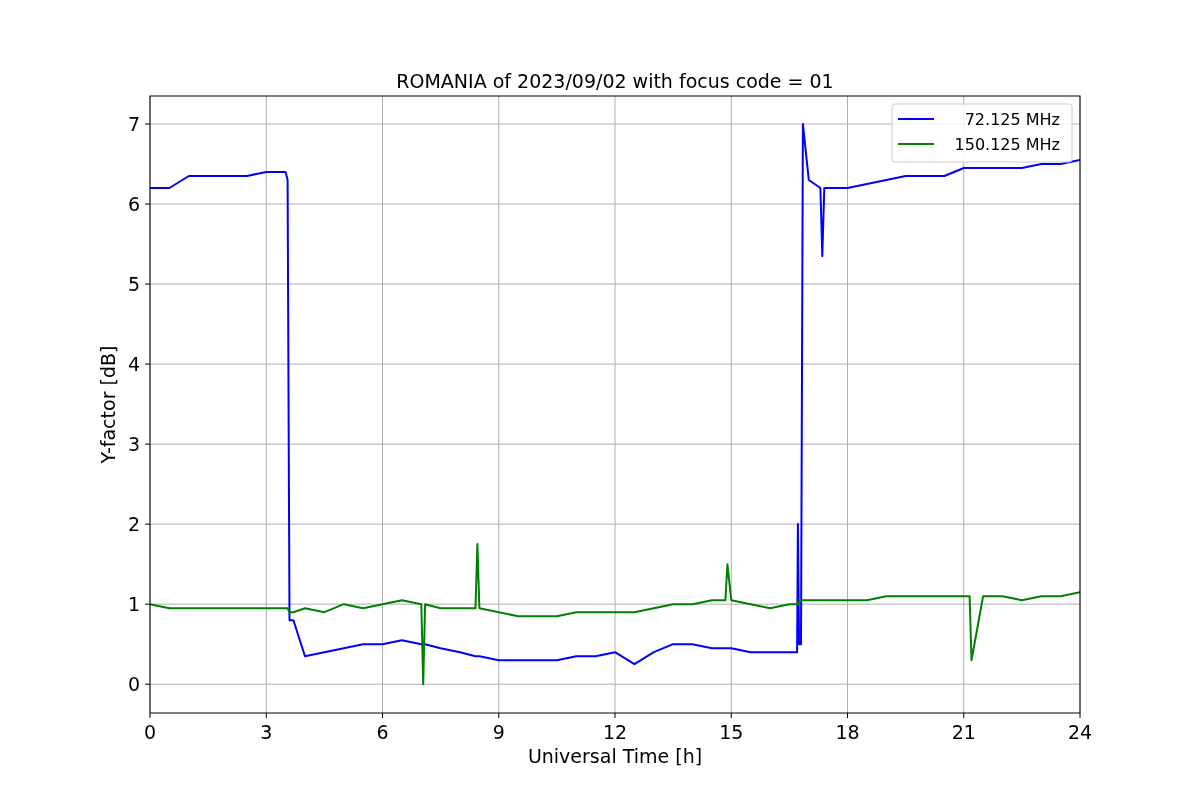  I want to click on tick-label: 15, so click(731, 732).